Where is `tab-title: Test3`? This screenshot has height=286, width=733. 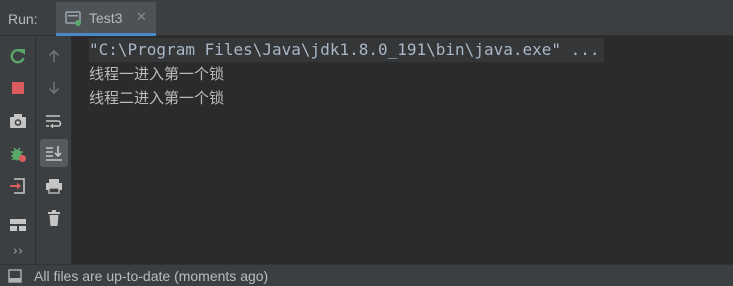 tab-title: Test3 is located at coordinates (106, 18).